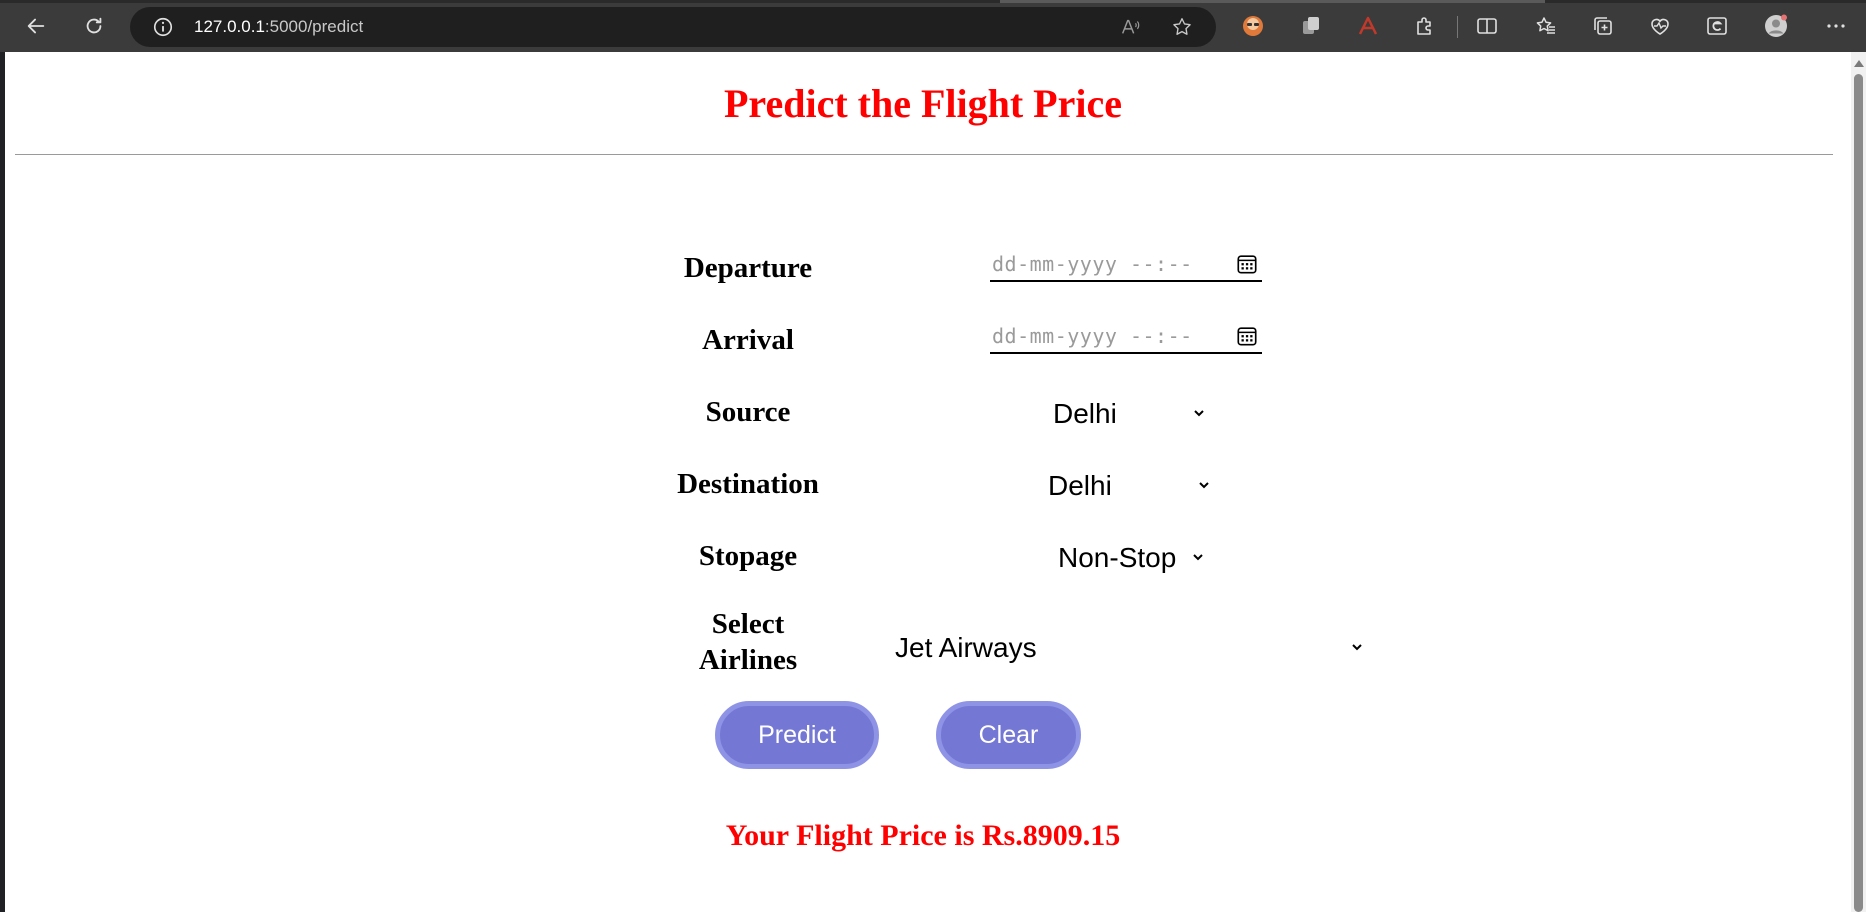  Describe the element at coordinates (1253, 26) in the screenshot. I see `extension-avatar-icon` at that location.